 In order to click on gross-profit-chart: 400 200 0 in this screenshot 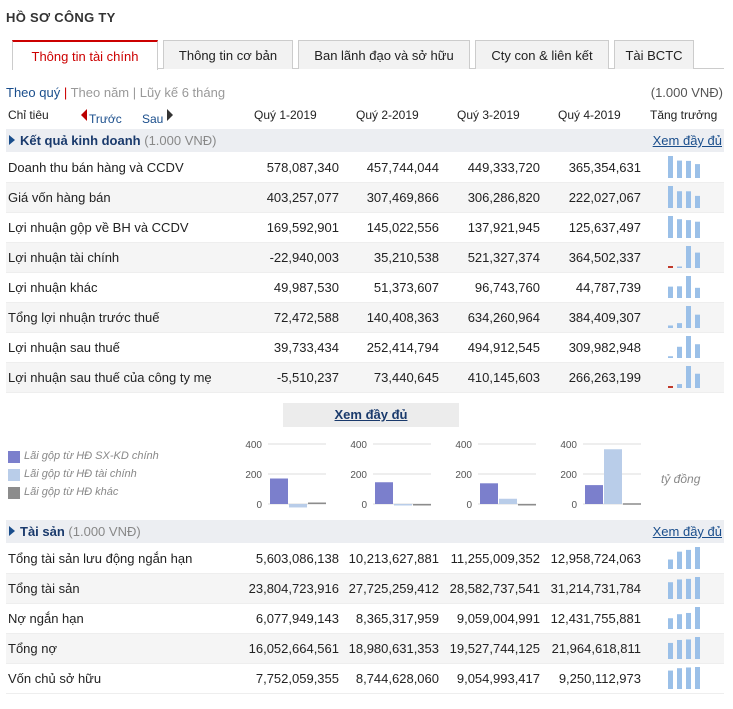, I will do `click(600, 475)`.